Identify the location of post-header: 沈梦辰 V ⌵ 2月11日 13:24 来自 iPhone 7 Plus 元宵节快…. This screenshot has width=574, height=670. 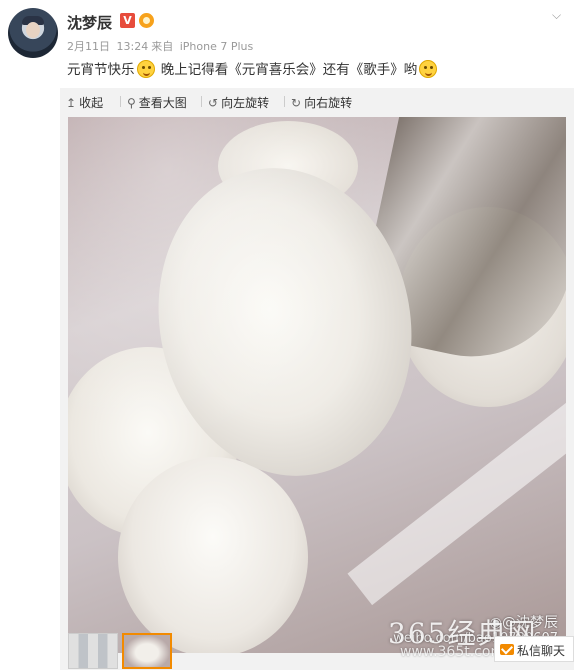
(287, 44).